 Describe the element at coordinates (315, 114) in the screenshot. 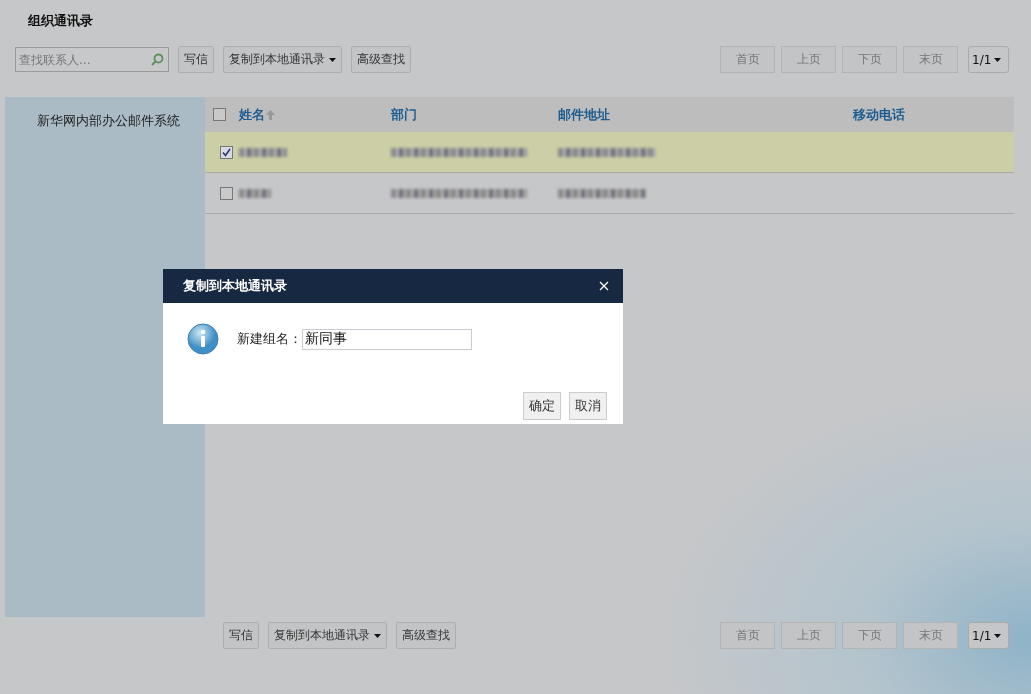

I see `column-header: 姓名` at that location.